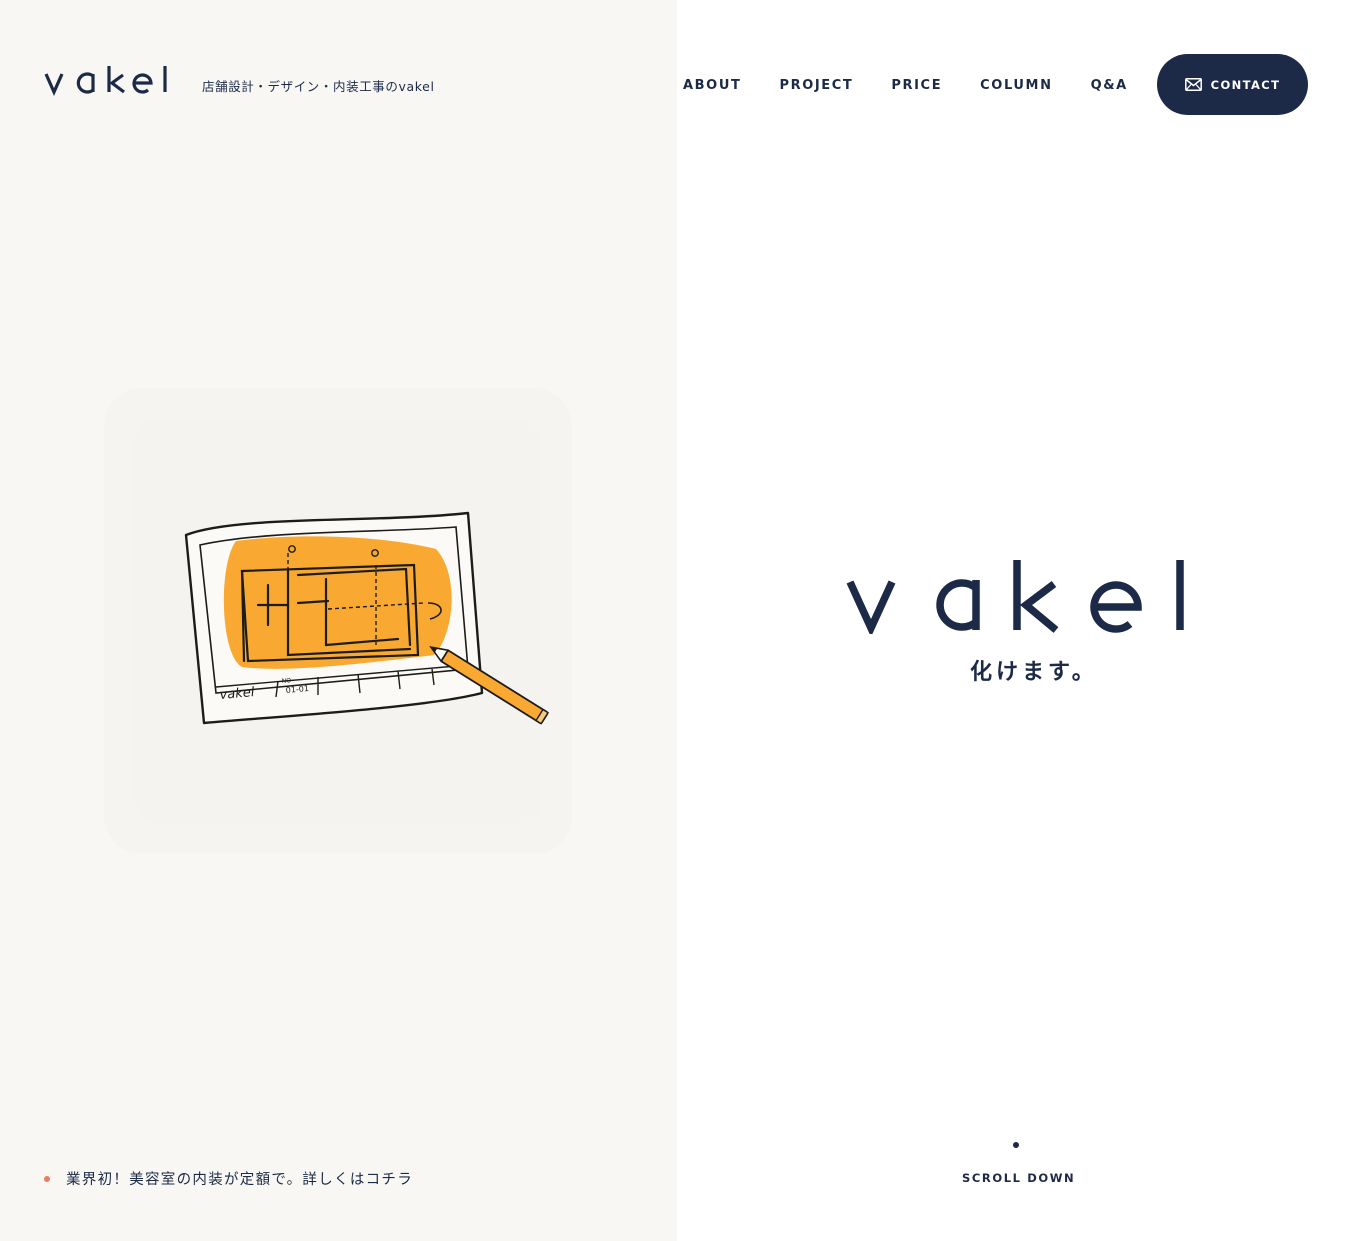 Image resolution: width=1354 pixels, height=1241 pixels. What do you see at coordinates (1018, 1178) in the screenshot?
I see `scroll-down-label: SCROLL DOWN` at bounding box center [1018, 1178].